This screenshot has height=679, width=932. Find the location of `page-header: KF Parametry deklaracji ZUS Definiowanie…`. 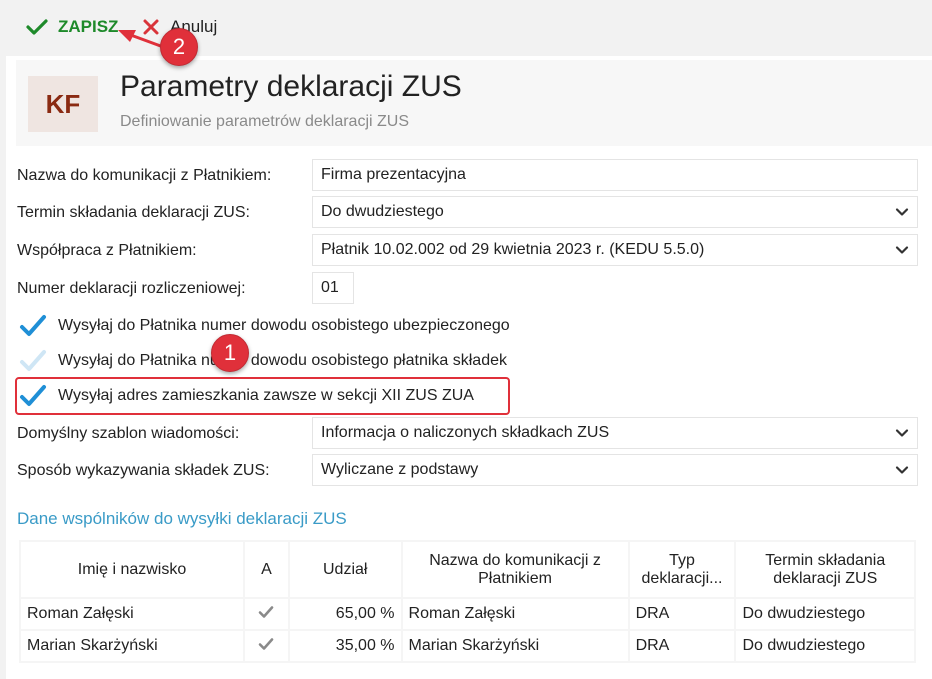

page-header: KF Parametry deklaracji ZUS Definiowanie… is located at coordinates (474, 103).